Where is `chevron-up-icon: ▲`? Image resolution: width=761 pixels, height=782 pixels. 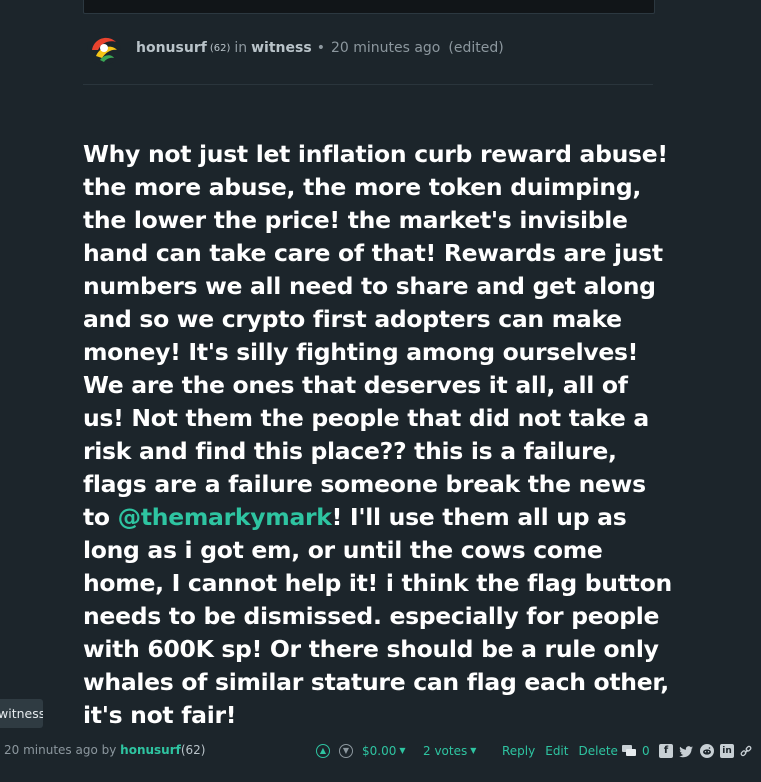
chevron-up-icon: ▲ is located at coordinates (323, 750).